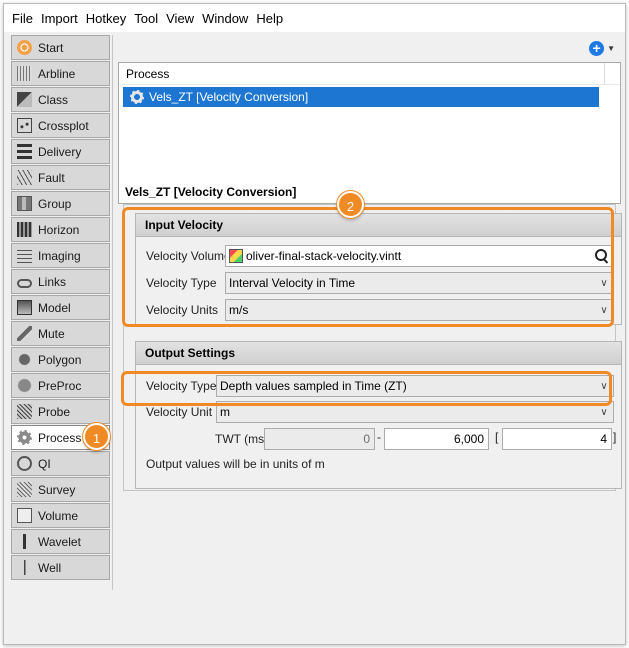  What do you see at coordinates (350, 204) in the screenshot?
I see `callout-badge-2: 2` at bounding box center [350, 204].